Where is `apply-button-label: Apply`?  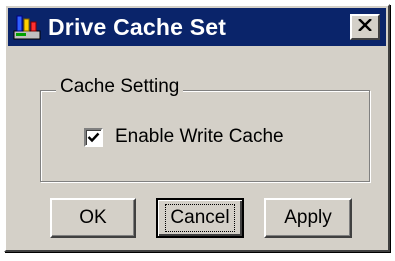
apply-button-label: Apply is located at coordinates (308, 217).